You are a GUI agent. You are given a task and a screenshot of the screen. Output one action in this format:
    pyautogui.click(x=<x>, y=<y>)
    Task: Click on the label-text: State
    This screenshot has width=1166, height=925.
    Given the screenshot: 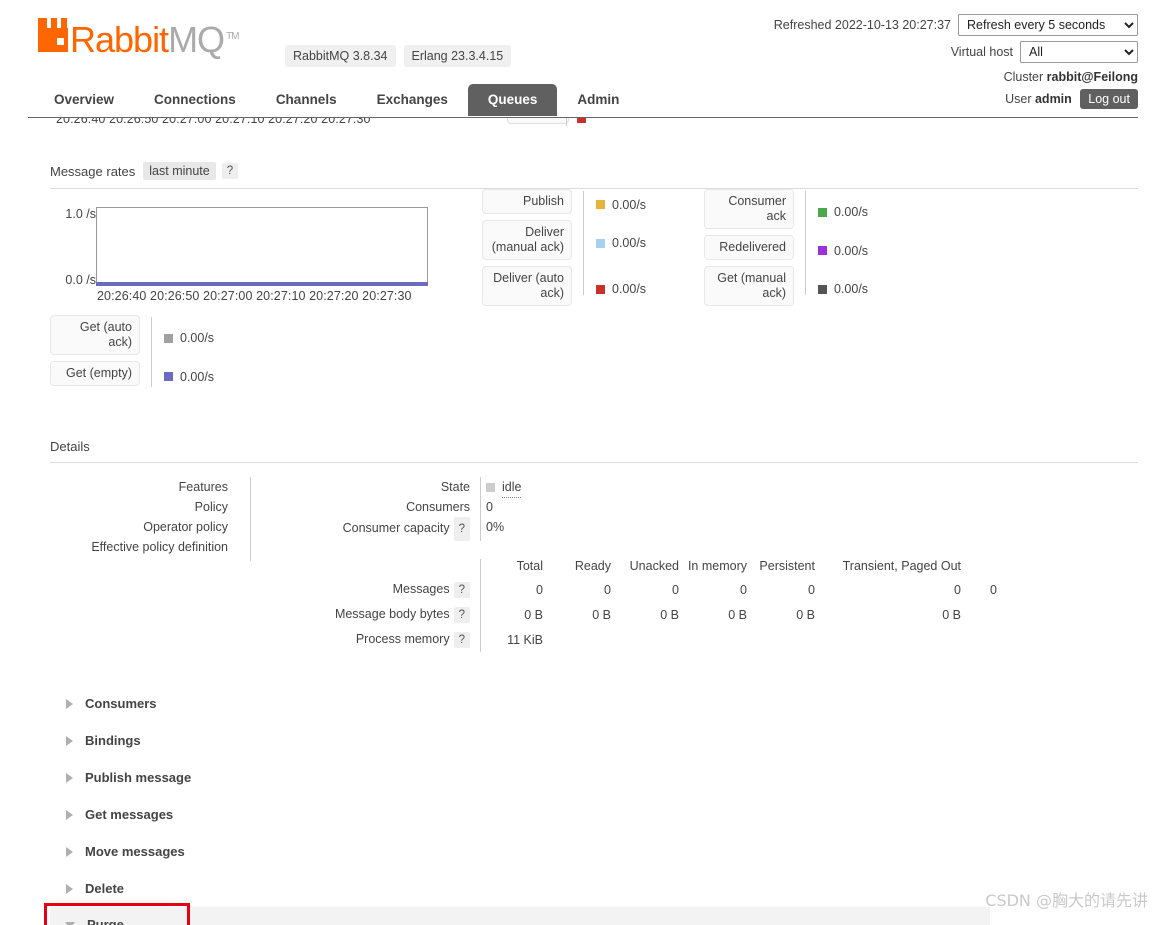 What is the action you would take?
    pyautogui.click(x=455, y=487)
    